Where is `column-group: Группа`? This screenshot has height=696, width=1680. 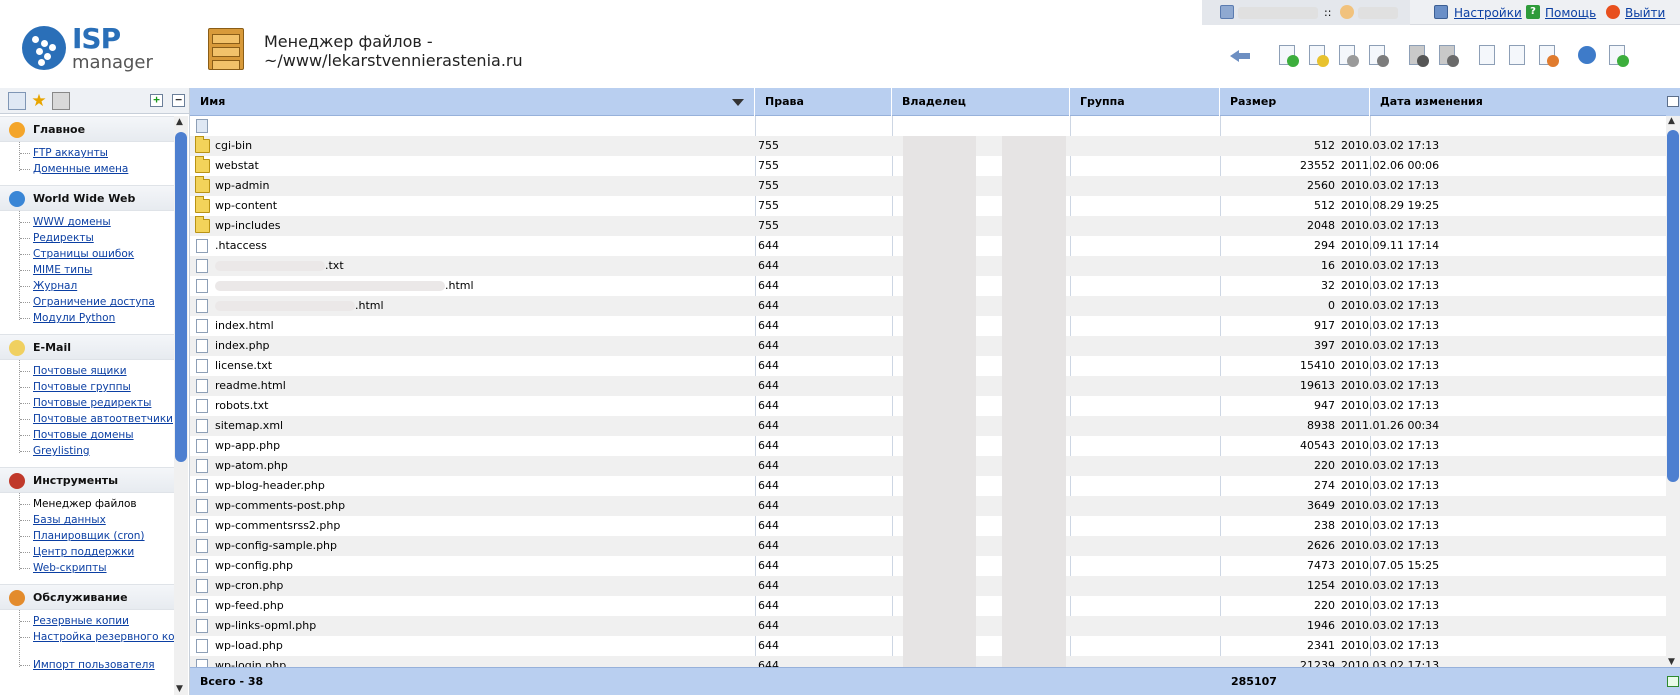 column-group: Группа is located at coordinates (1145, 102).